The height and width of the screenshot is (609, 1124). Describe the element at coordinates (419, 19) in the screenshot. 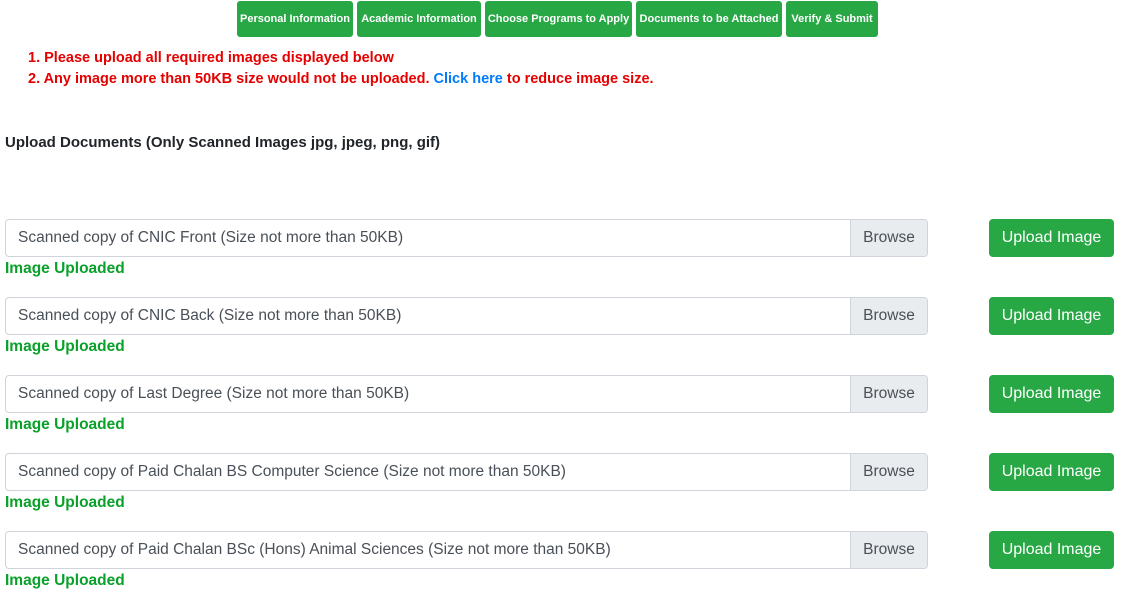

I see `step-academic-information: Academic Information` at that location.